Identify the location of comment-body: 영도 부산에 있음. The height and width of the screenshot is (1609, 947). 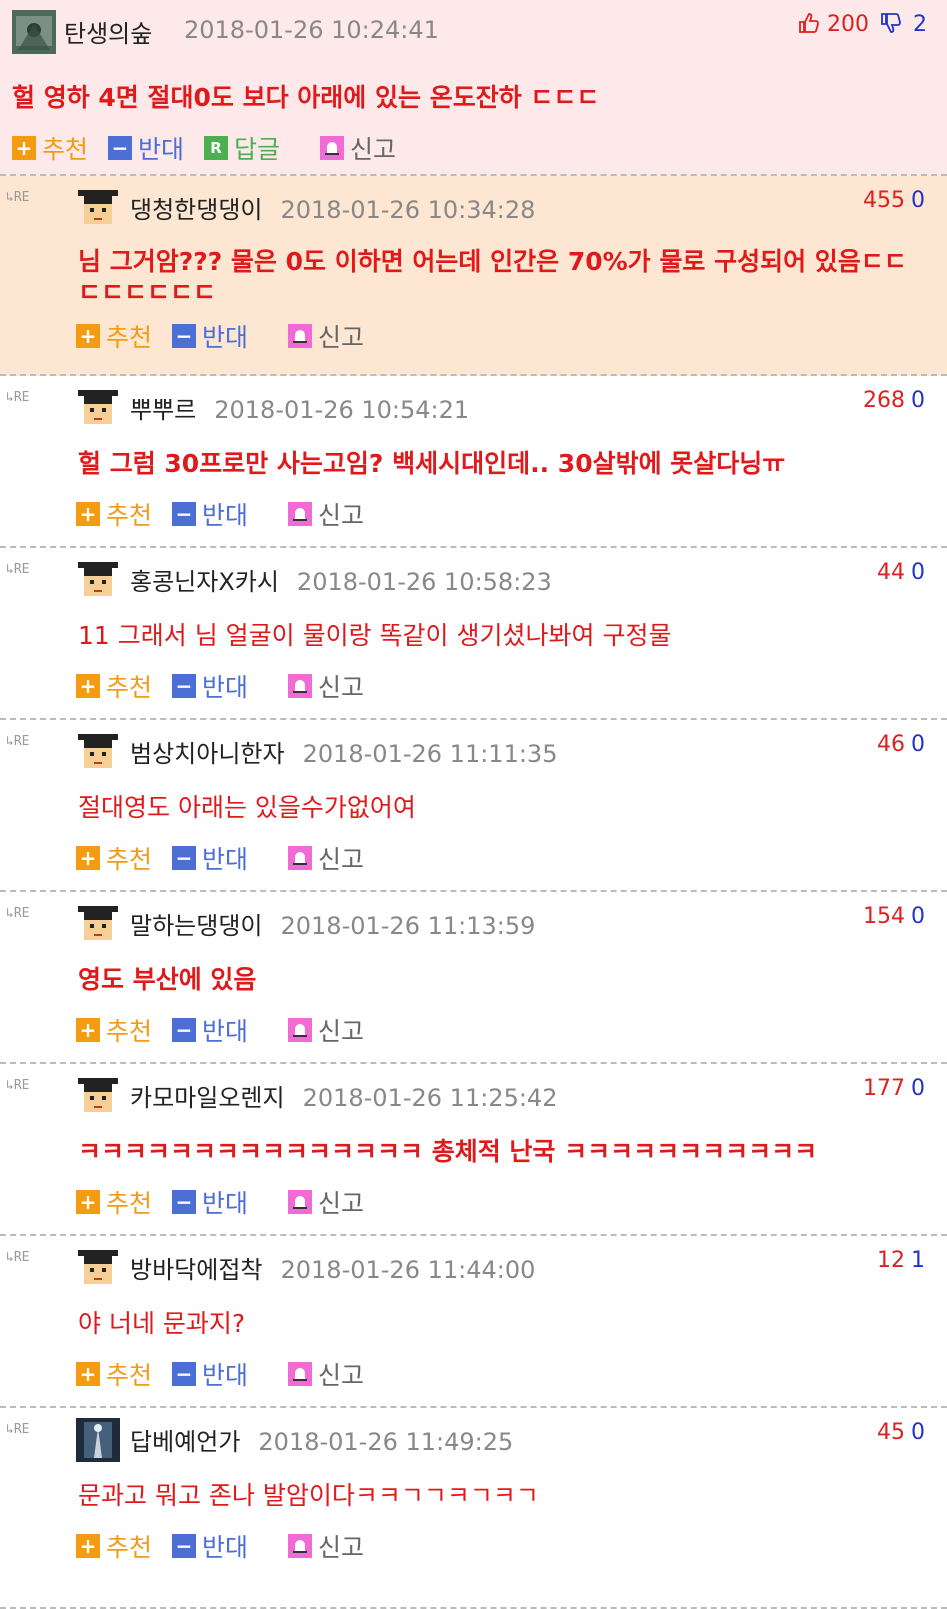
(167, 979).